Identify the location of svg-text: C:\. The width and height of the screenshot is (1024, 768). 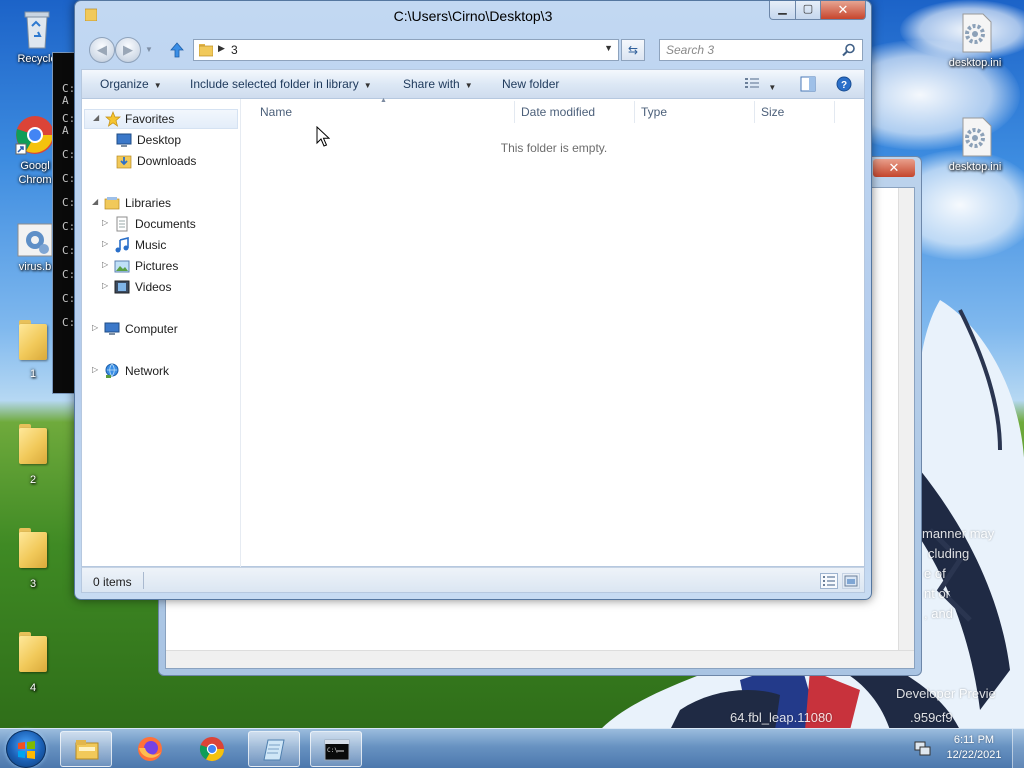
(332, 750).